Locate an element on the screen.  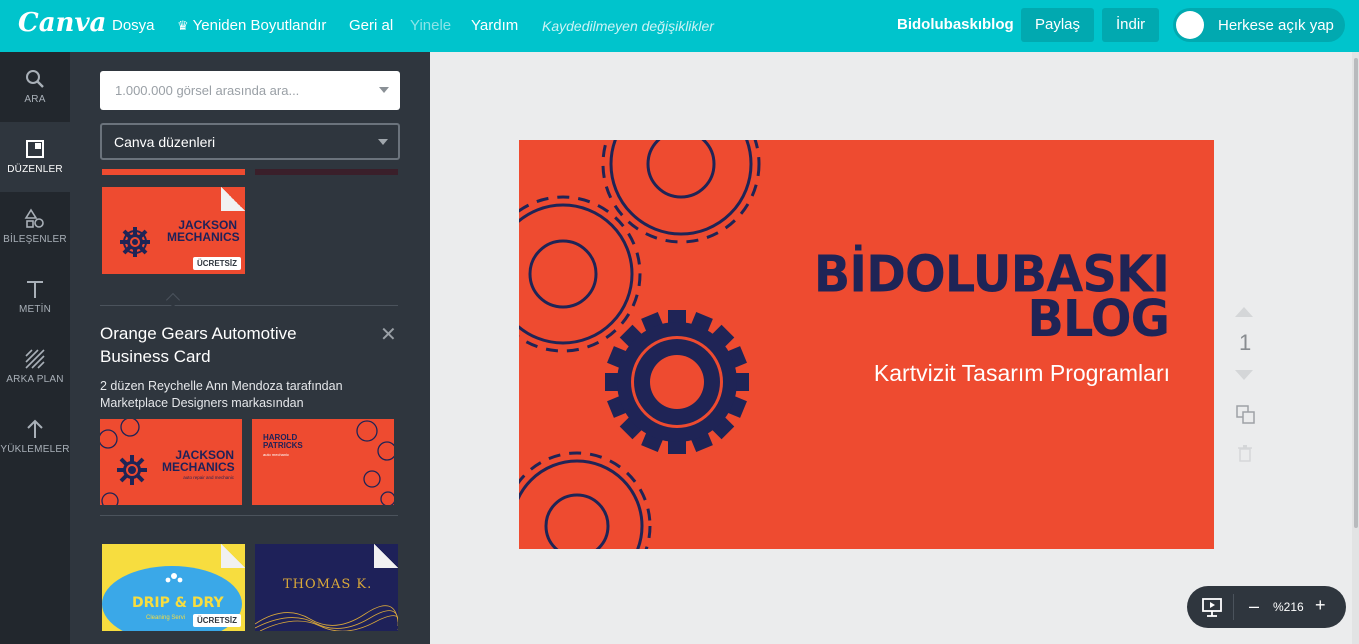
move-page-down-icon is located at coordinates (1244, 375).